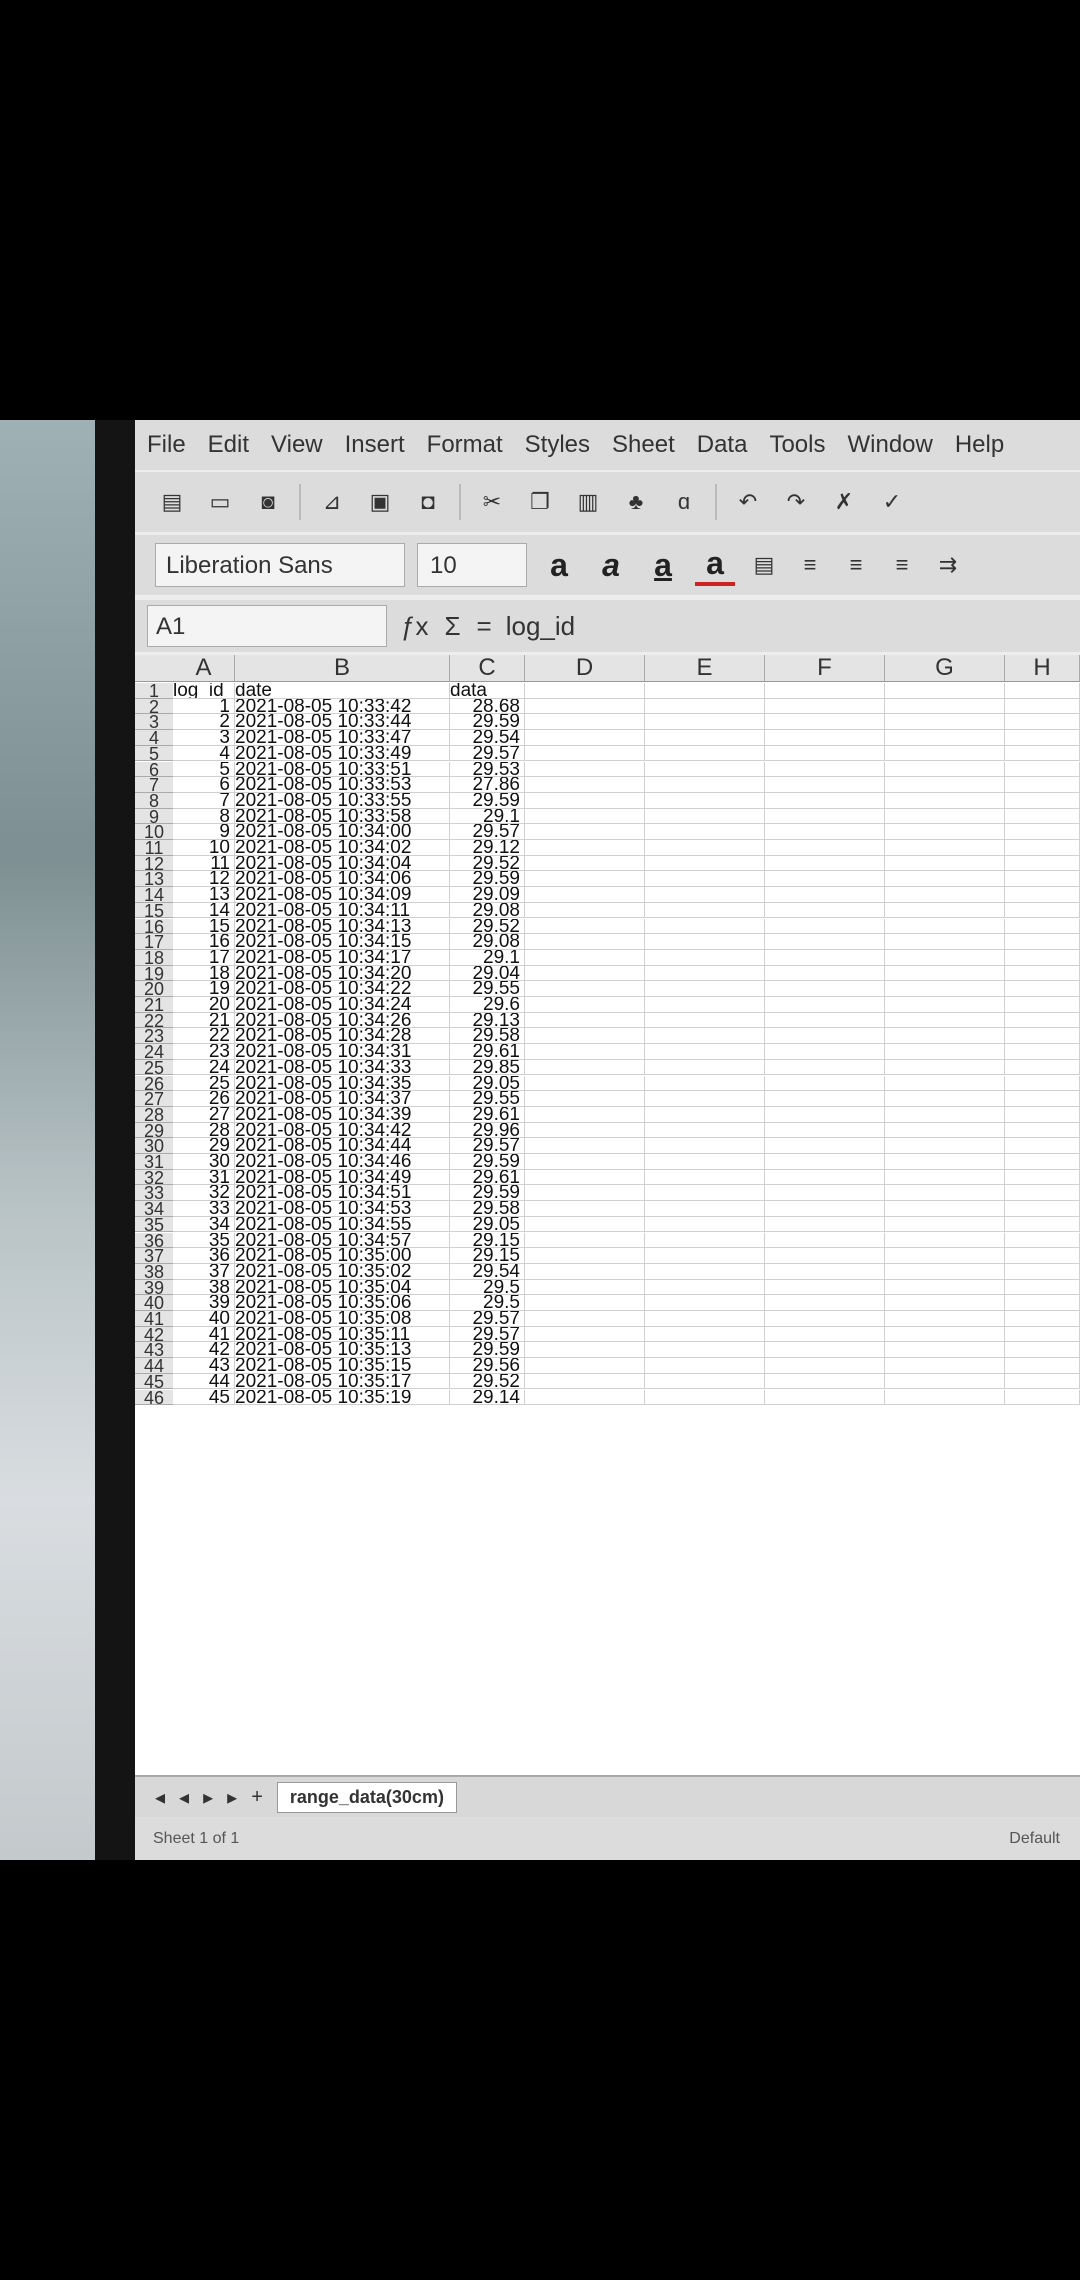 This screenshot has width=1080, height=2280. Describe the element at coordinates (487, 989) in the screenshot. I see `cell-data: 29.55` at that location.